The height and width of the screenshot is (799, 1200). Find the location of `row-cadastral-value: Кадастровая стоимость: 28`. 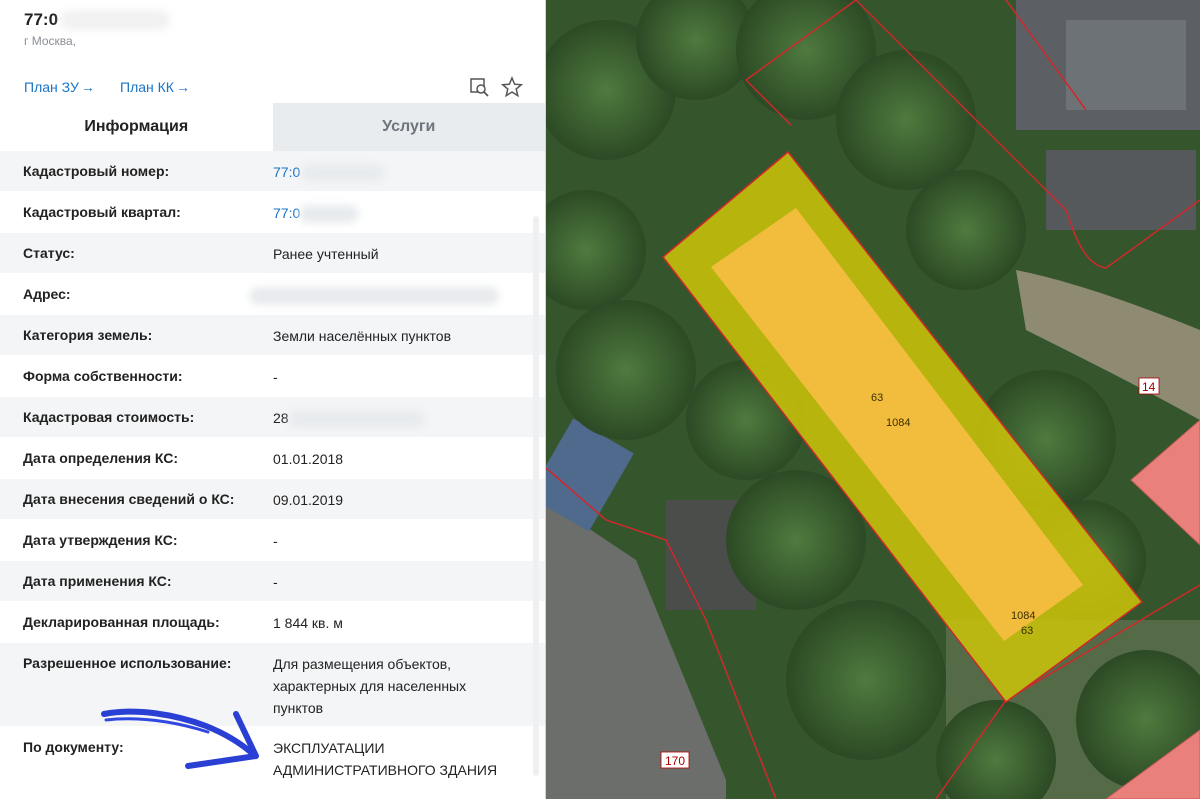

row-cadastral-value: Кадастровая стоимость: 28 is located at coordinates (272, 417).